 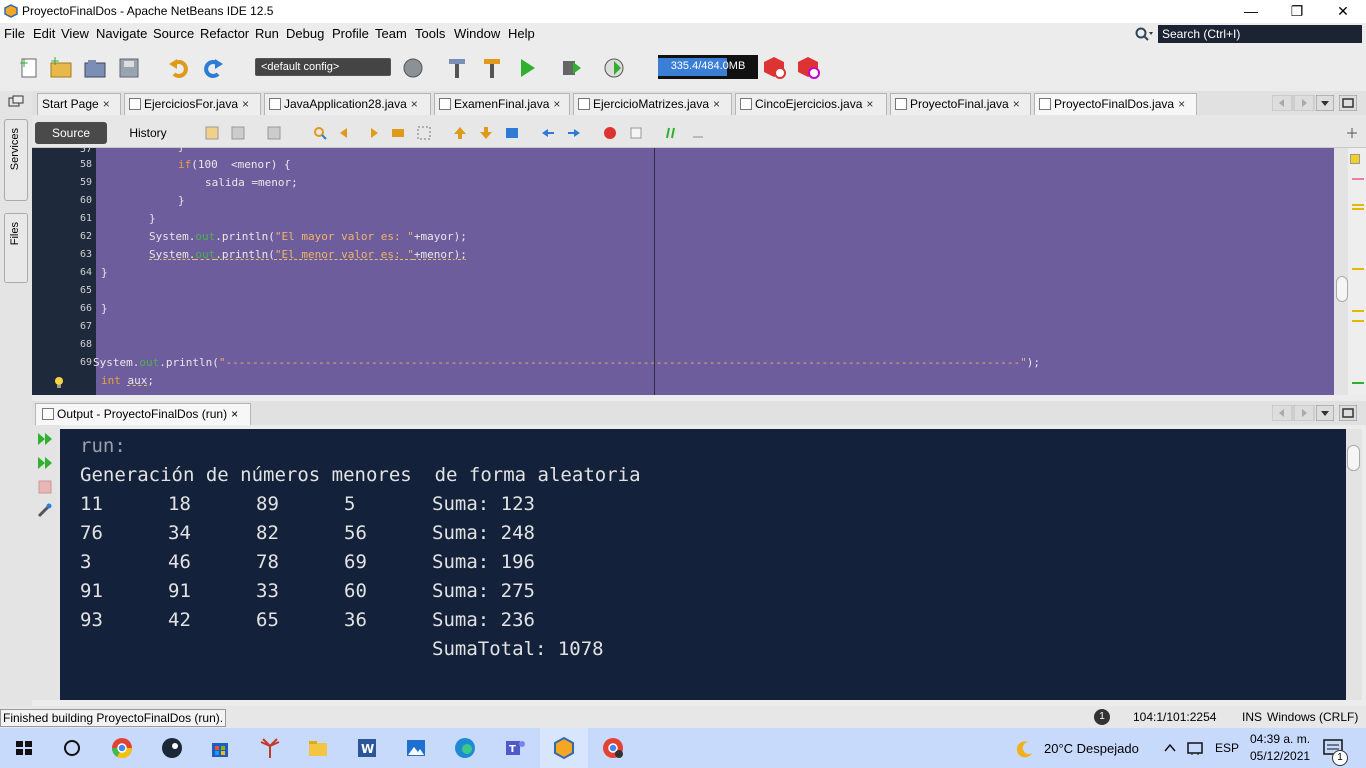 I want to click on services-tab: Services, so click(x=16, y=160).